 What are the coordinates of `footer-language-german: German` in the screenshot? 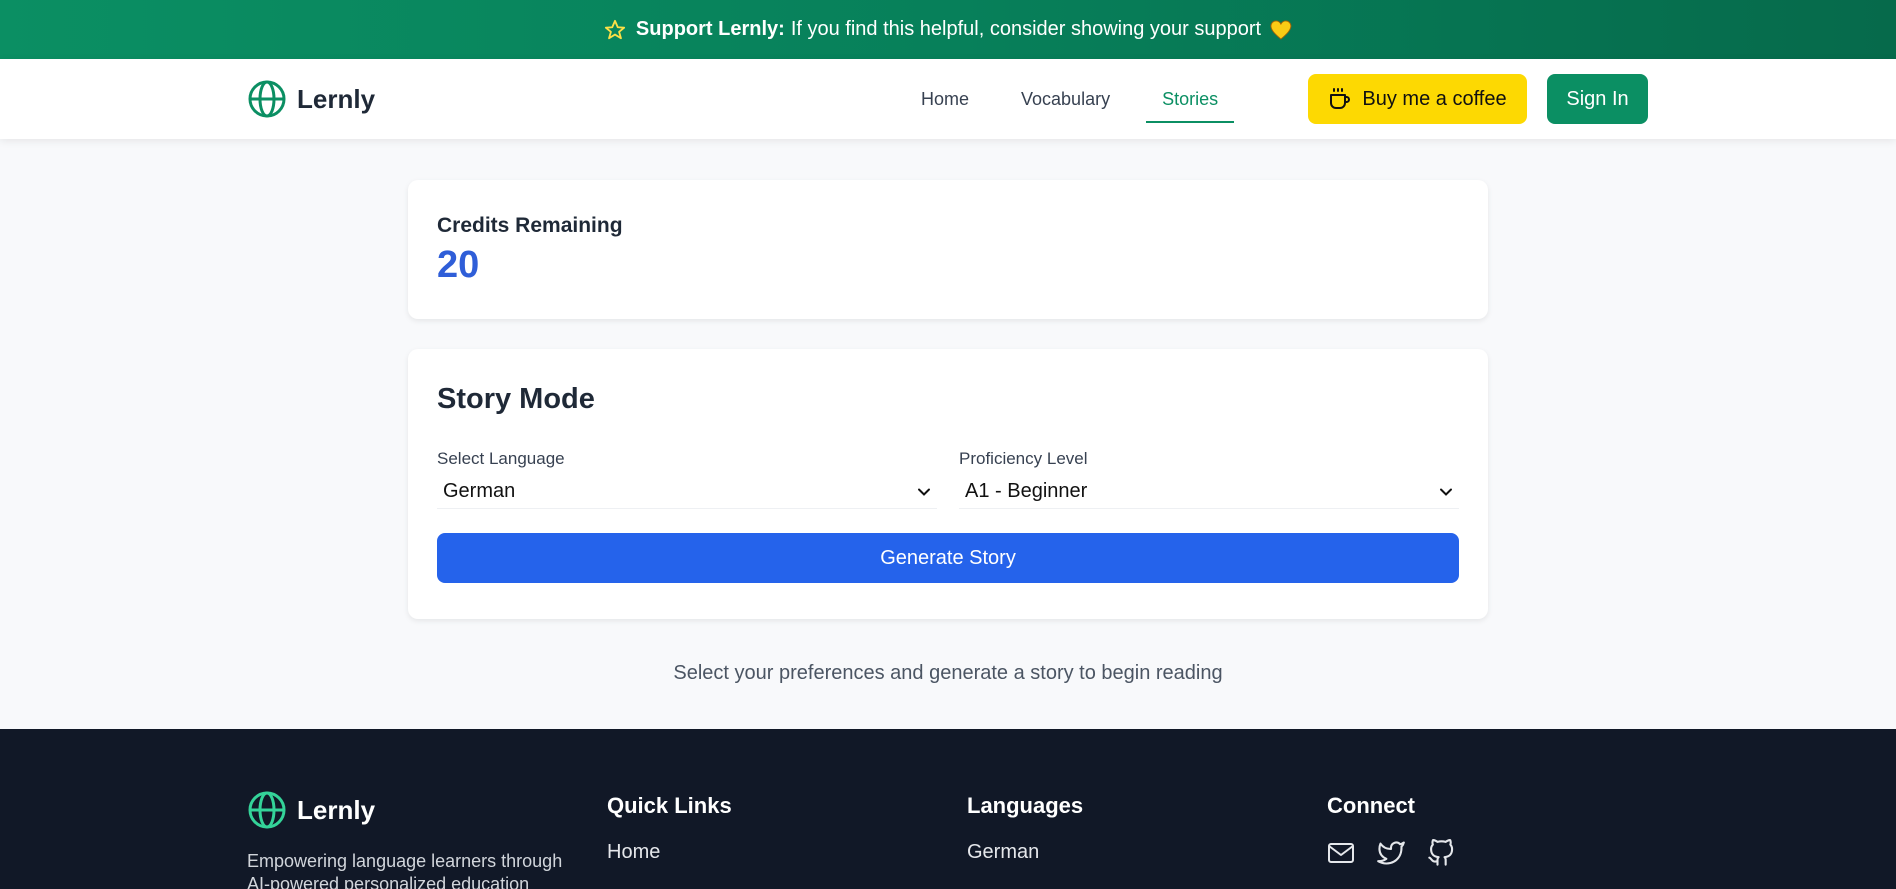 It's located at (1025, 852).